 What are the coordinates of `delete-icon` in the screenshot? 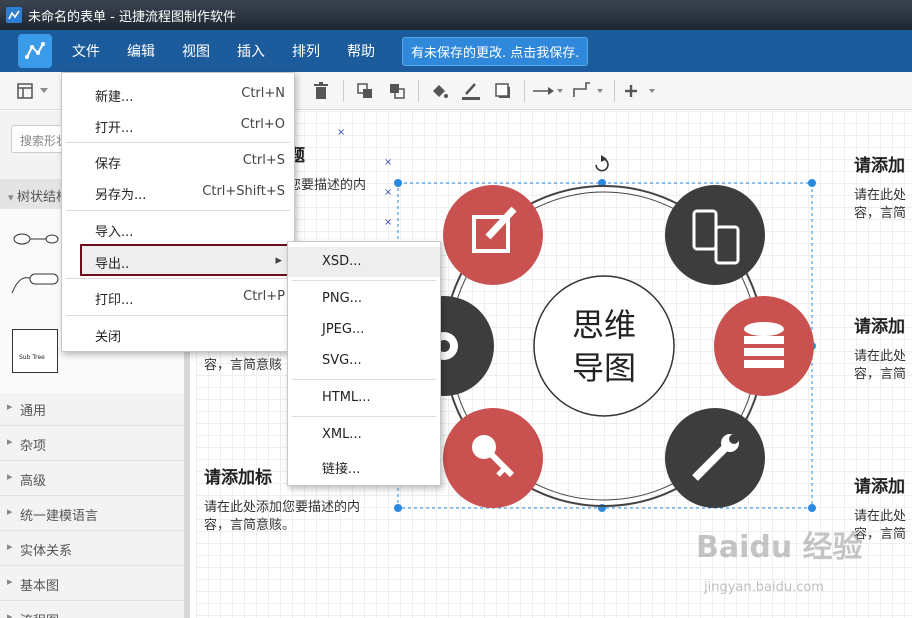 It's located at (321, 91).